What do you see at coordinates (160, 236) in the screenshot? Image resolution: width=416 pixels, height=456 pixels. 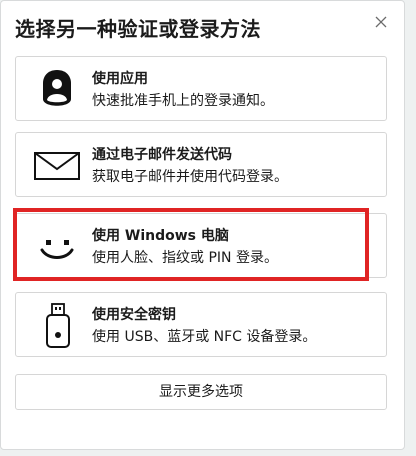 I see `option-title: 使用 Windows 电脑` at bounding box center [160, 236].